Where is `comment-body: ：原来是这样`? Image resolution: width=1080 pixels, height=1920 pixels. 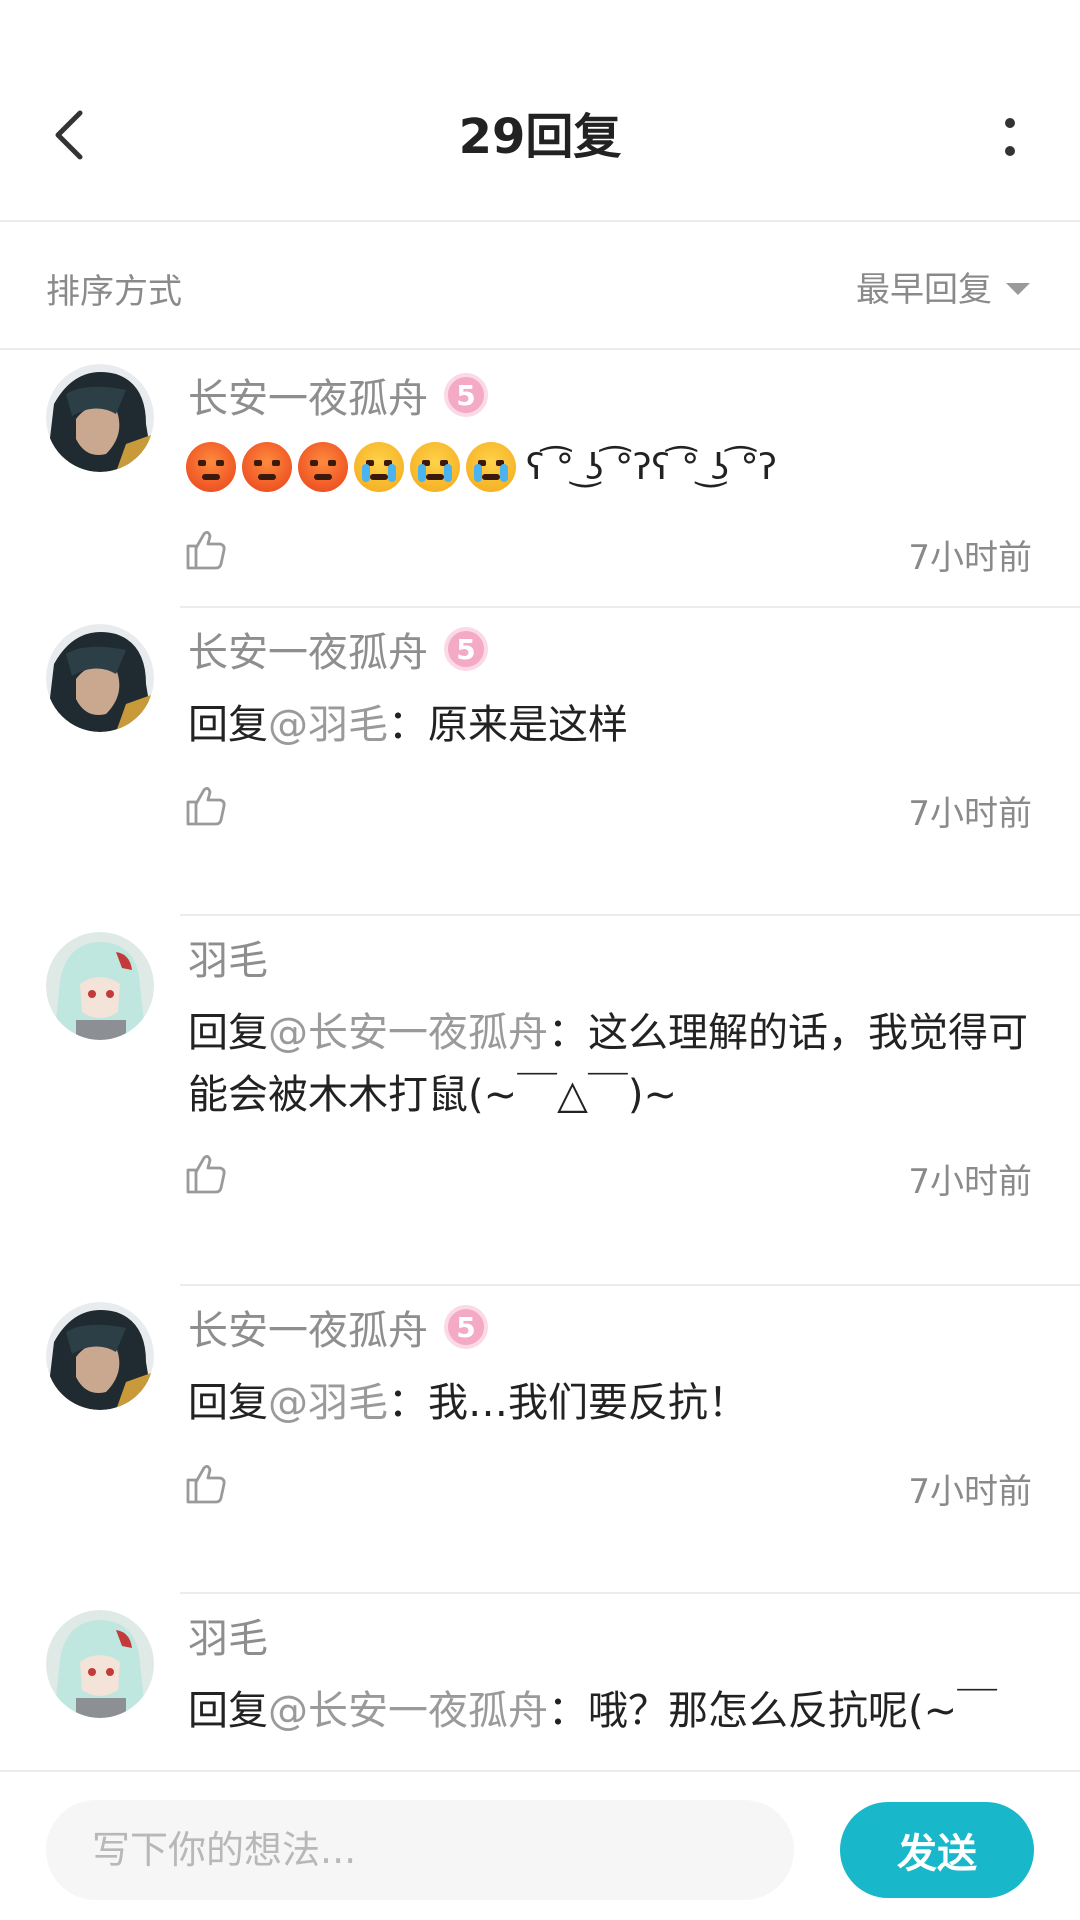
comment-body: ：原来是这样 is located at coordinates (508, 725).